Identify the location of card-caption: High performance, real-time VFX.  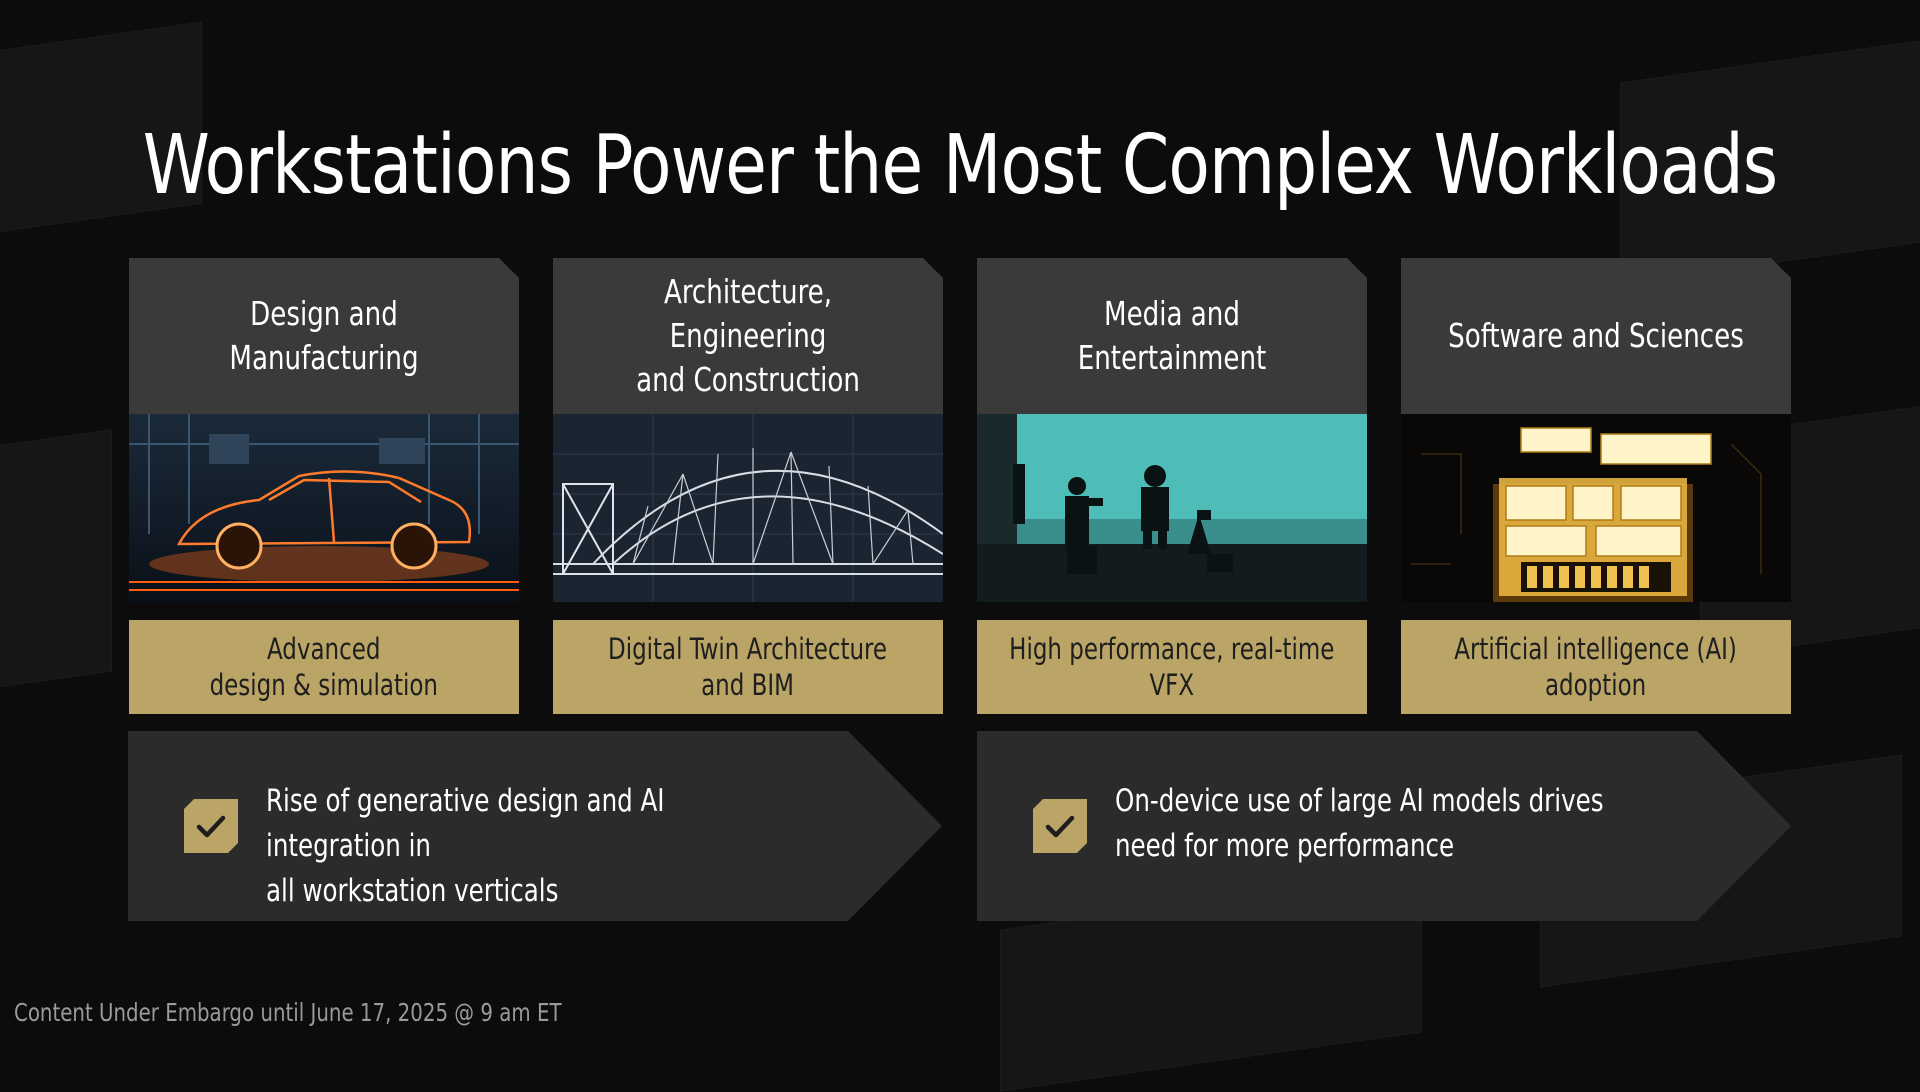
(1172, 667).